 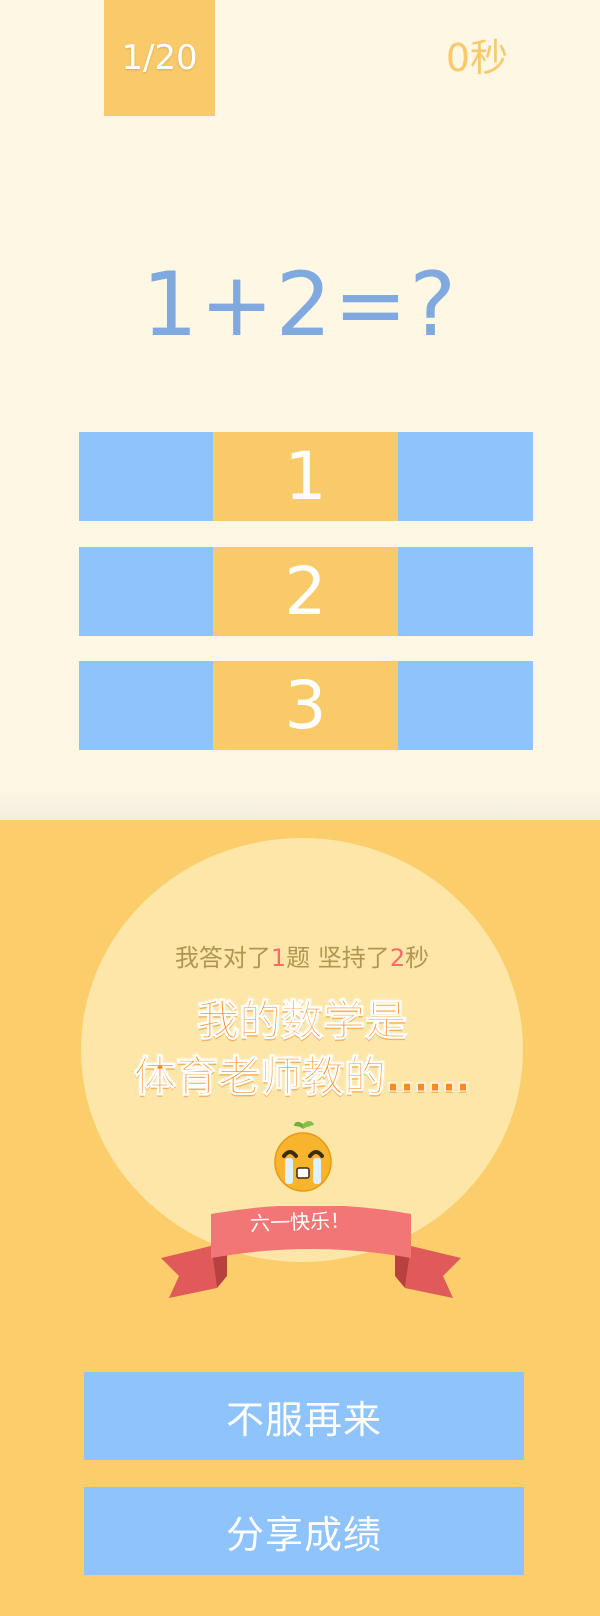 What do you see at coordinates (476, 58) in the screenshot?
I see `timer-text: 0秒` at bounding box center [476, 58].